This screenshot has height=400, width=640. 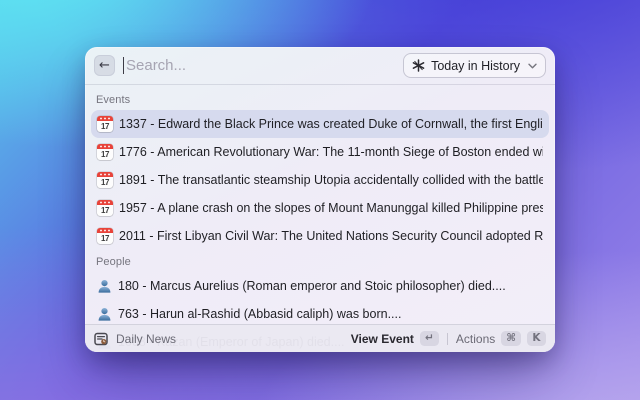 I want to click on footer-bar: Daily News View Event ↵ Actions ⌘ K, so click(x=320, y=338).